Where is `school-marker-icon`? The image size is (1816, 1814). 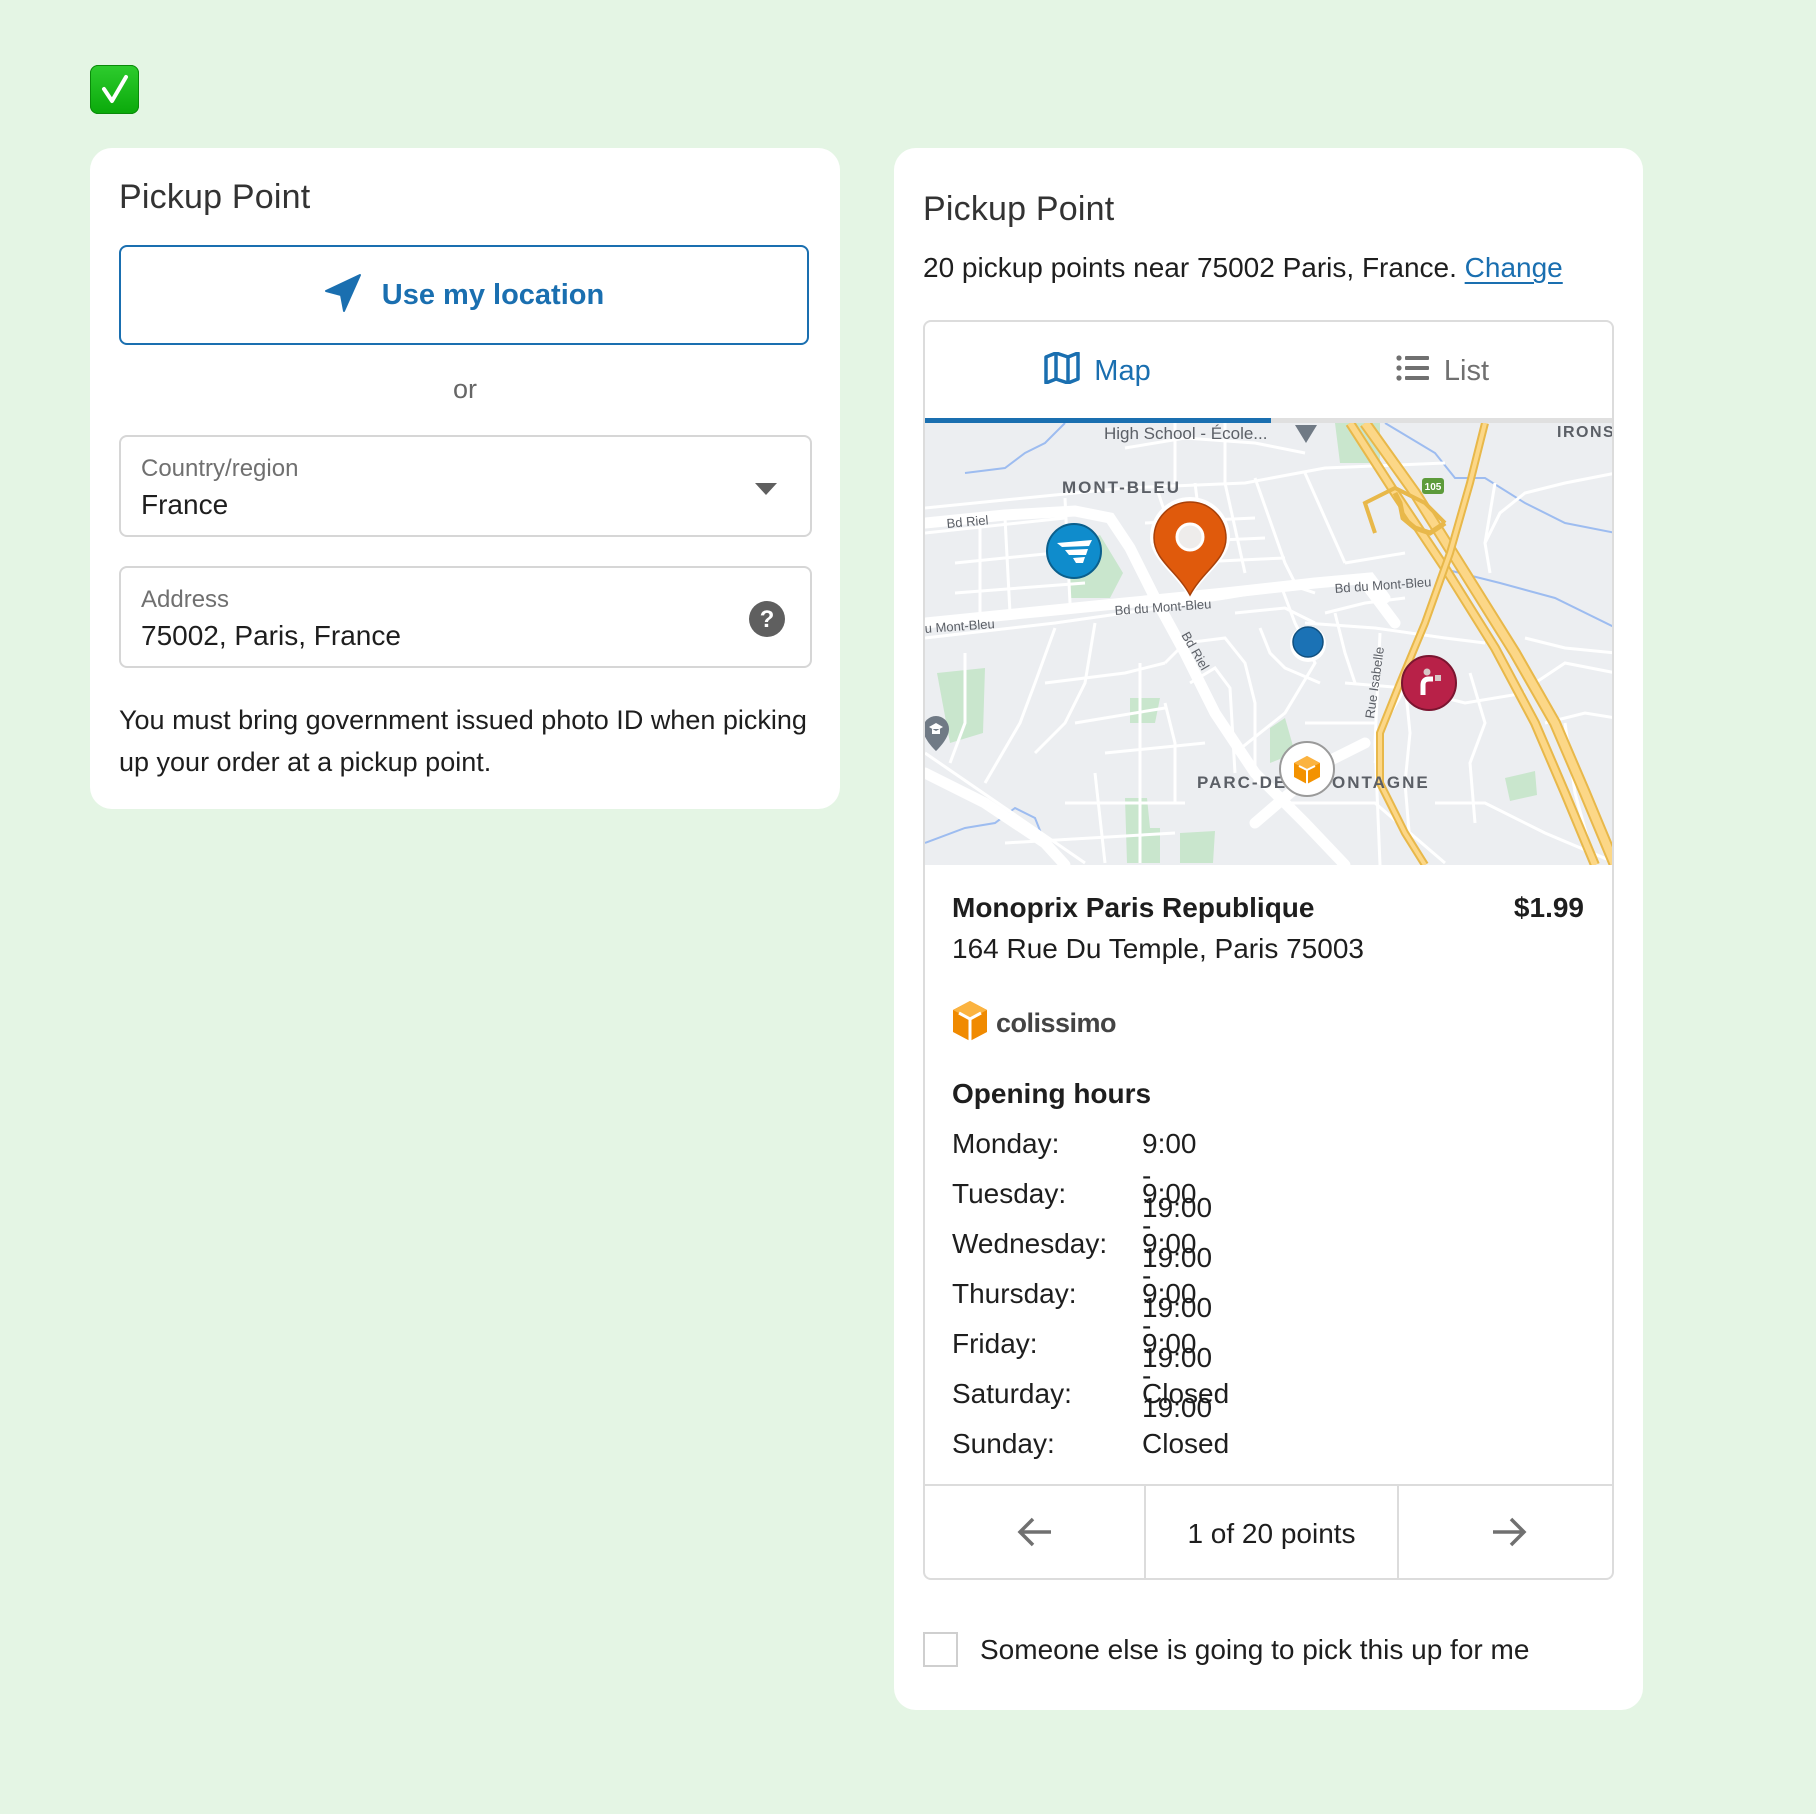 school-marker-icon is located at coordinates (937, 733).